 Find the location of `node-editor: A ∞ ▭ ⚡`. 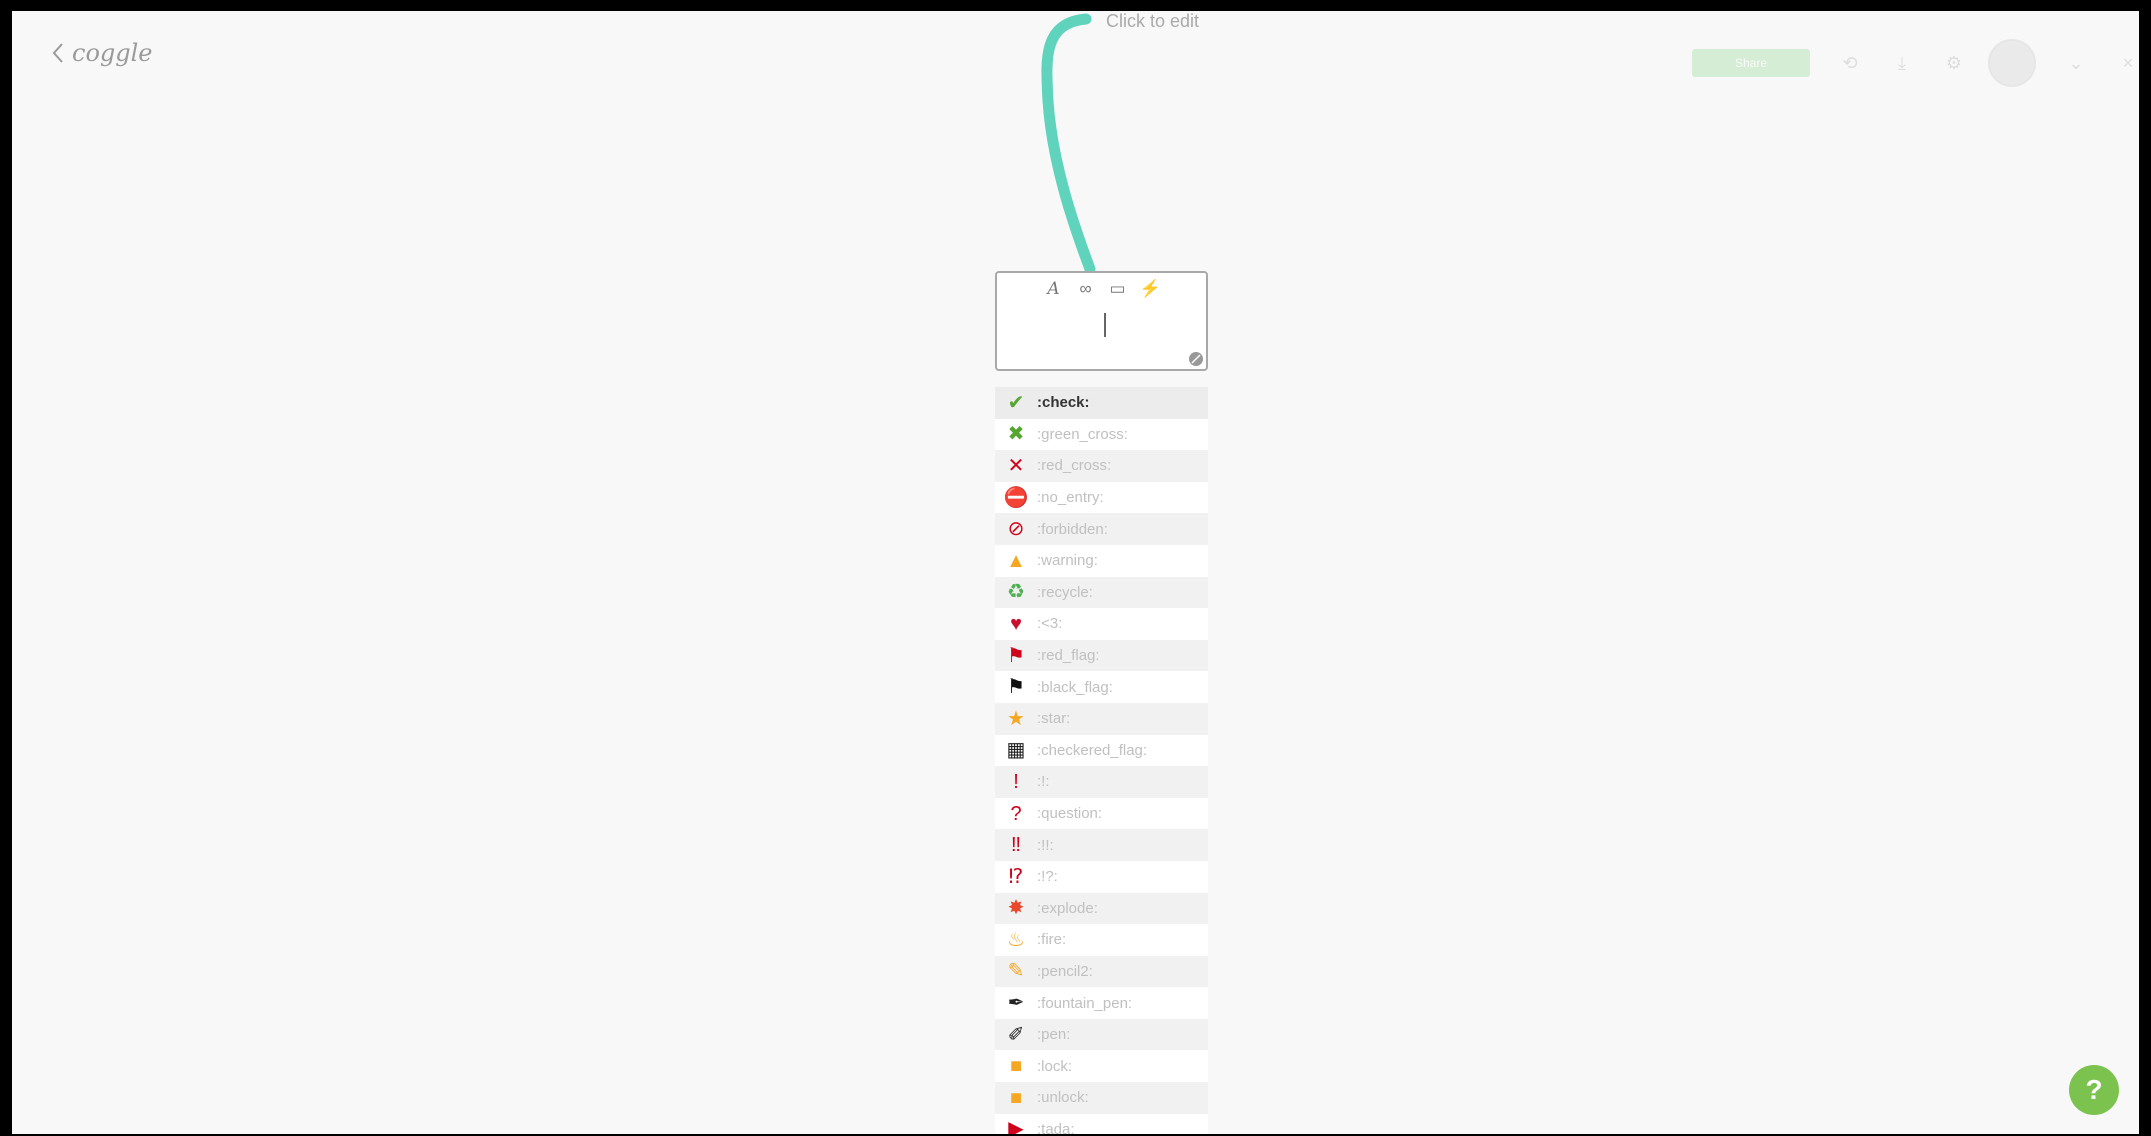

node-editor: A ∞ ▭ ⚡ is located at coordinates (1101, 321).